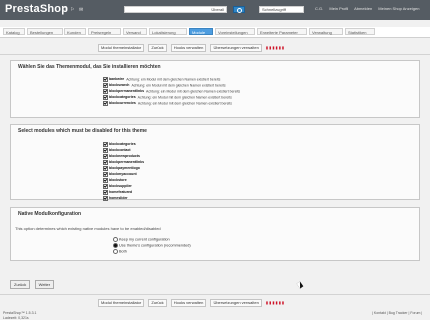 This screenshot has width=430, height=320. I want to click on disable-module-row: blockpaymentlogo, so click(122, 168).